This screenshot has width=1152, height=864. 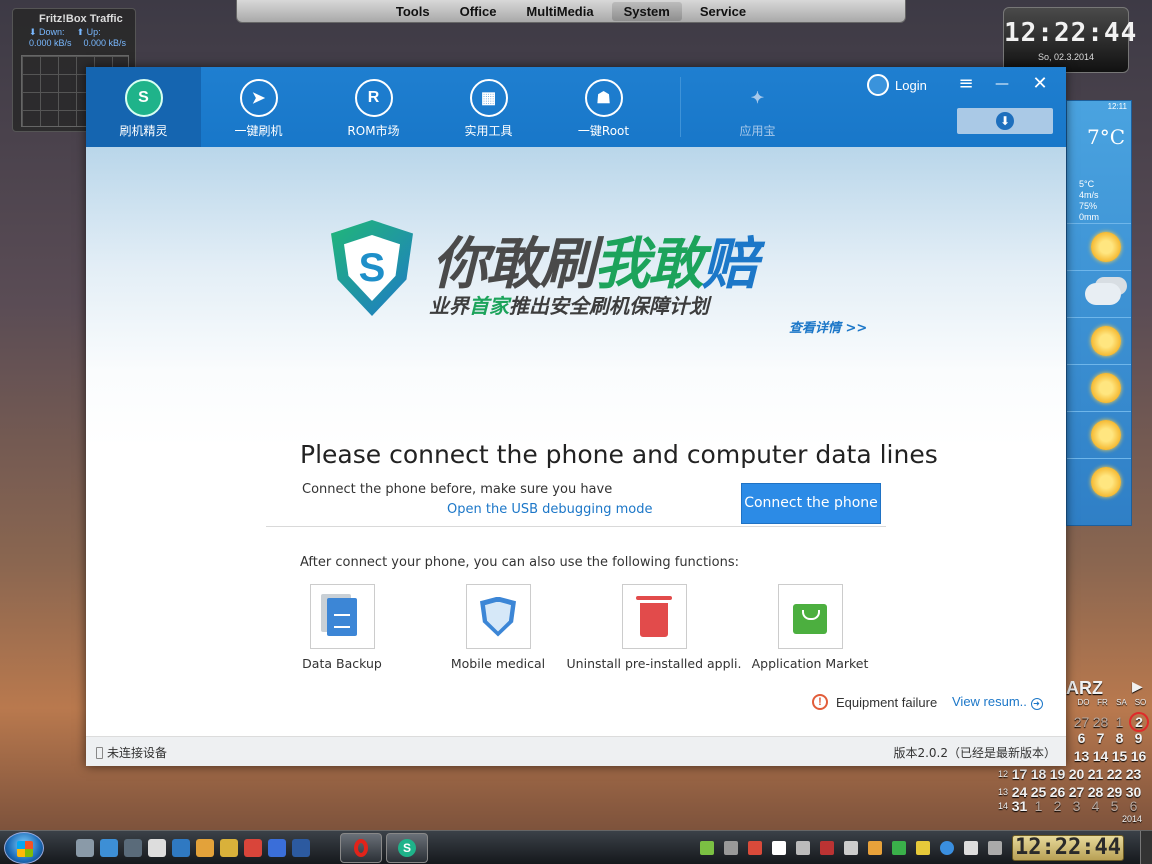 I want to click on nav-divider, so click(x=680, y=107).